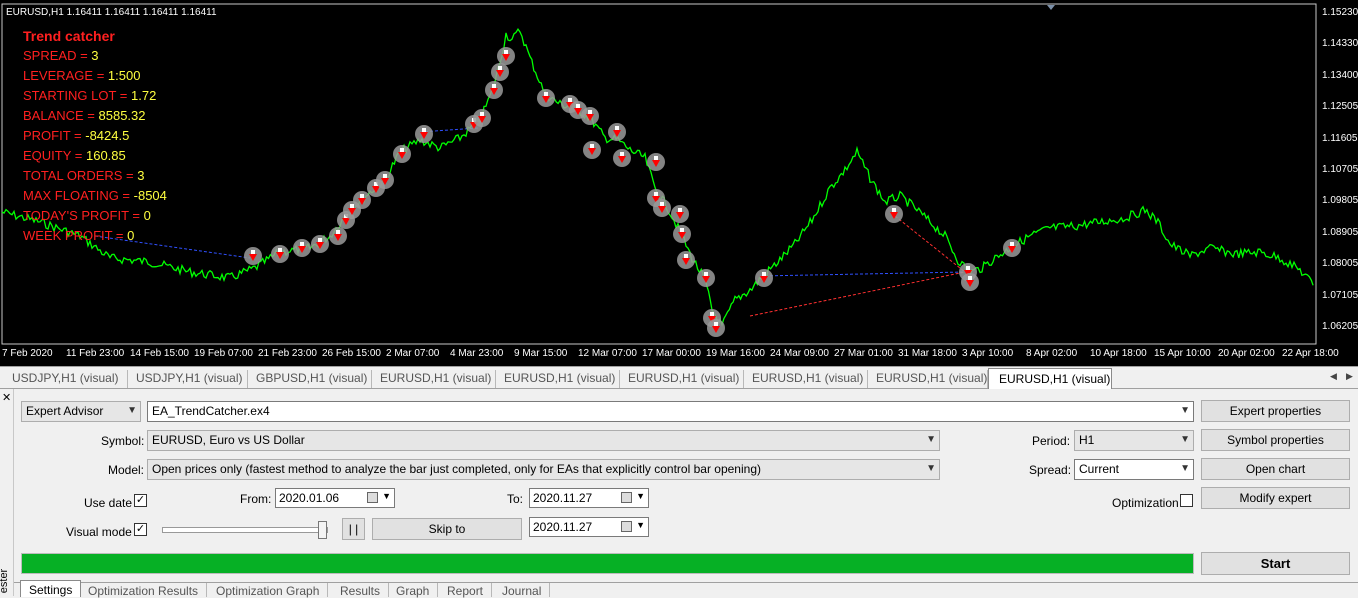  Describe the element at coordinates (228, 440) in the screenshot. I see `symbol-value: EURUSD, Euro vs US Dollar` at that location.